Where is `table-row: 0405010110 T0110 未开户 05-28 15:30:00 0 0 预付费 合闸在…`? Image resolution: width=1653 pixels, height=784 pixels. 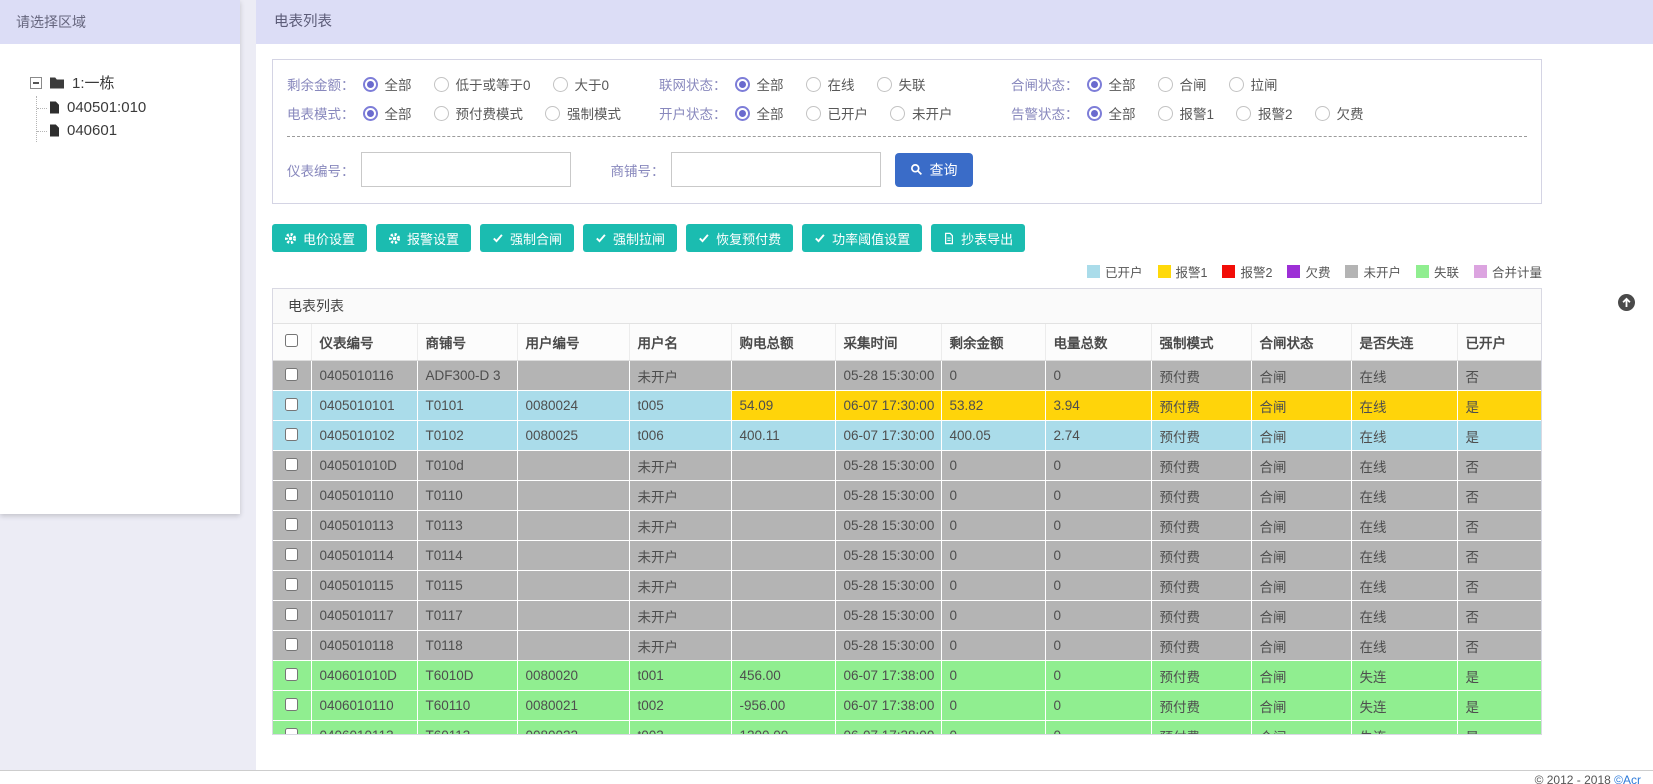
table-row: 0405010110 T0110 未开户 05-28 15:30:00 0 0 预付费 合闸在… is located at coordinates (907, 495).